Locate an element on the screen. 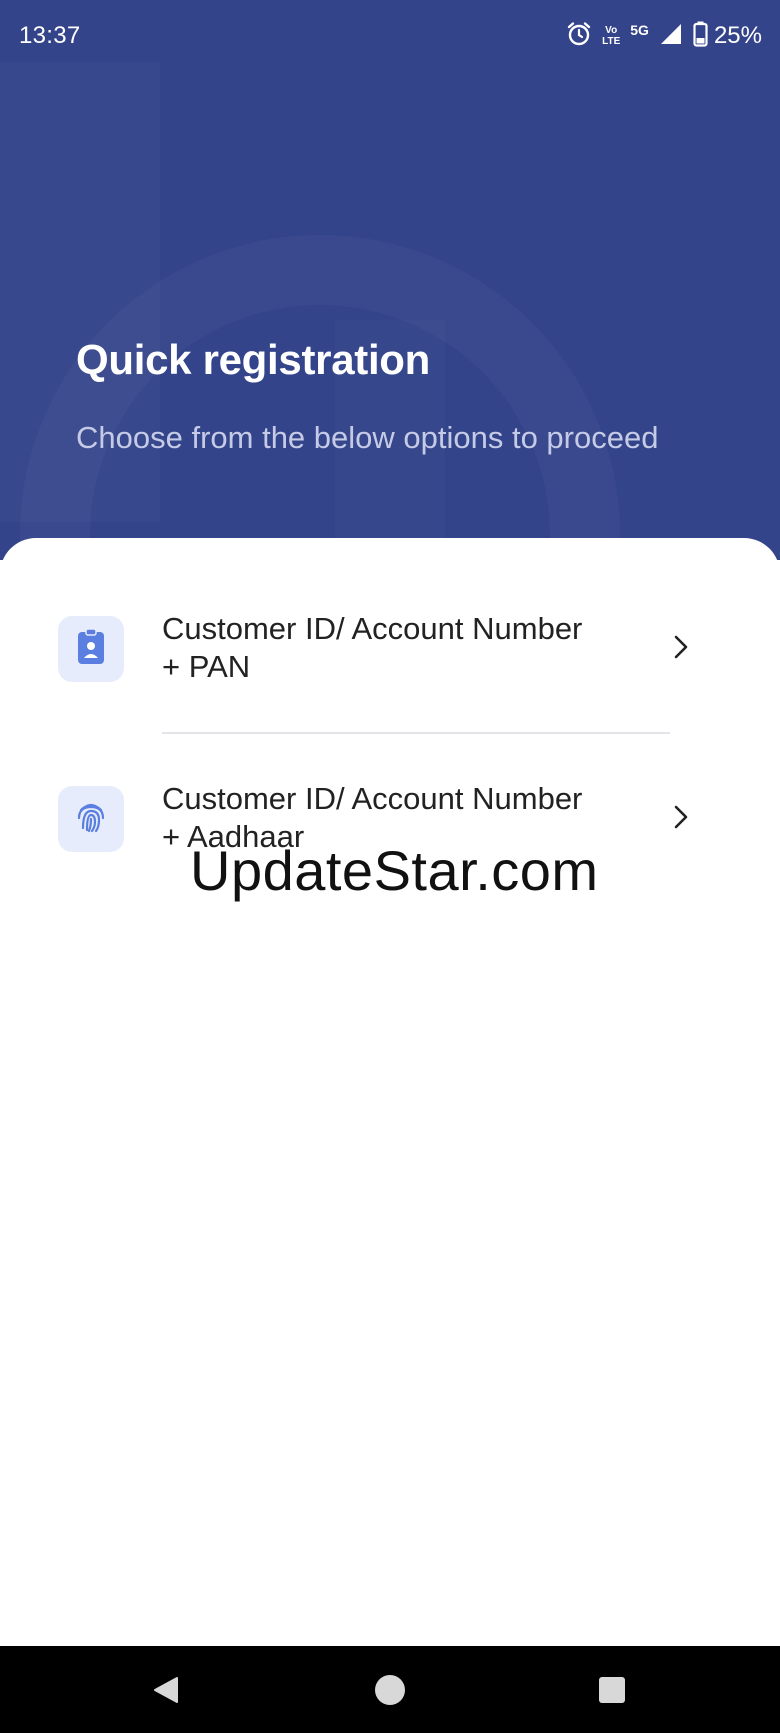  alarm-icon is located at coordinates (579, 36).